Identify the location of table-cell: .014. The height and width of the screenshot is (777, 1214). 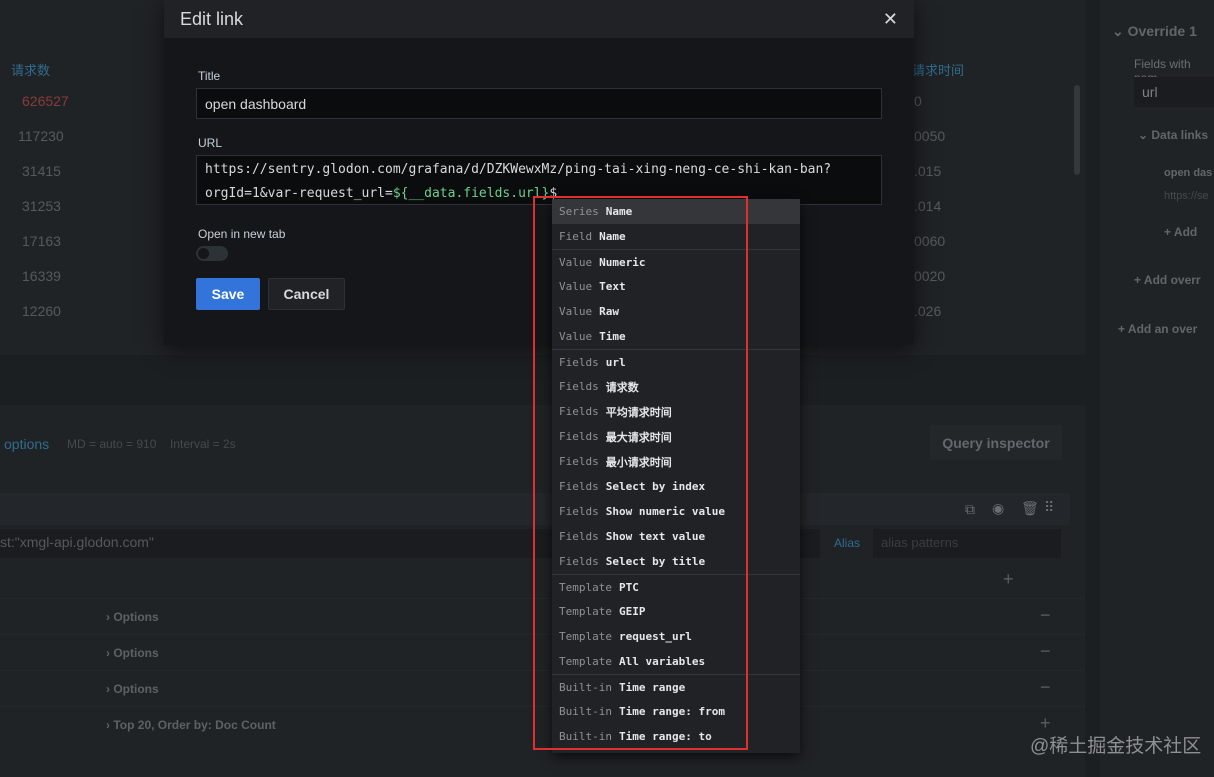
(928, 206).